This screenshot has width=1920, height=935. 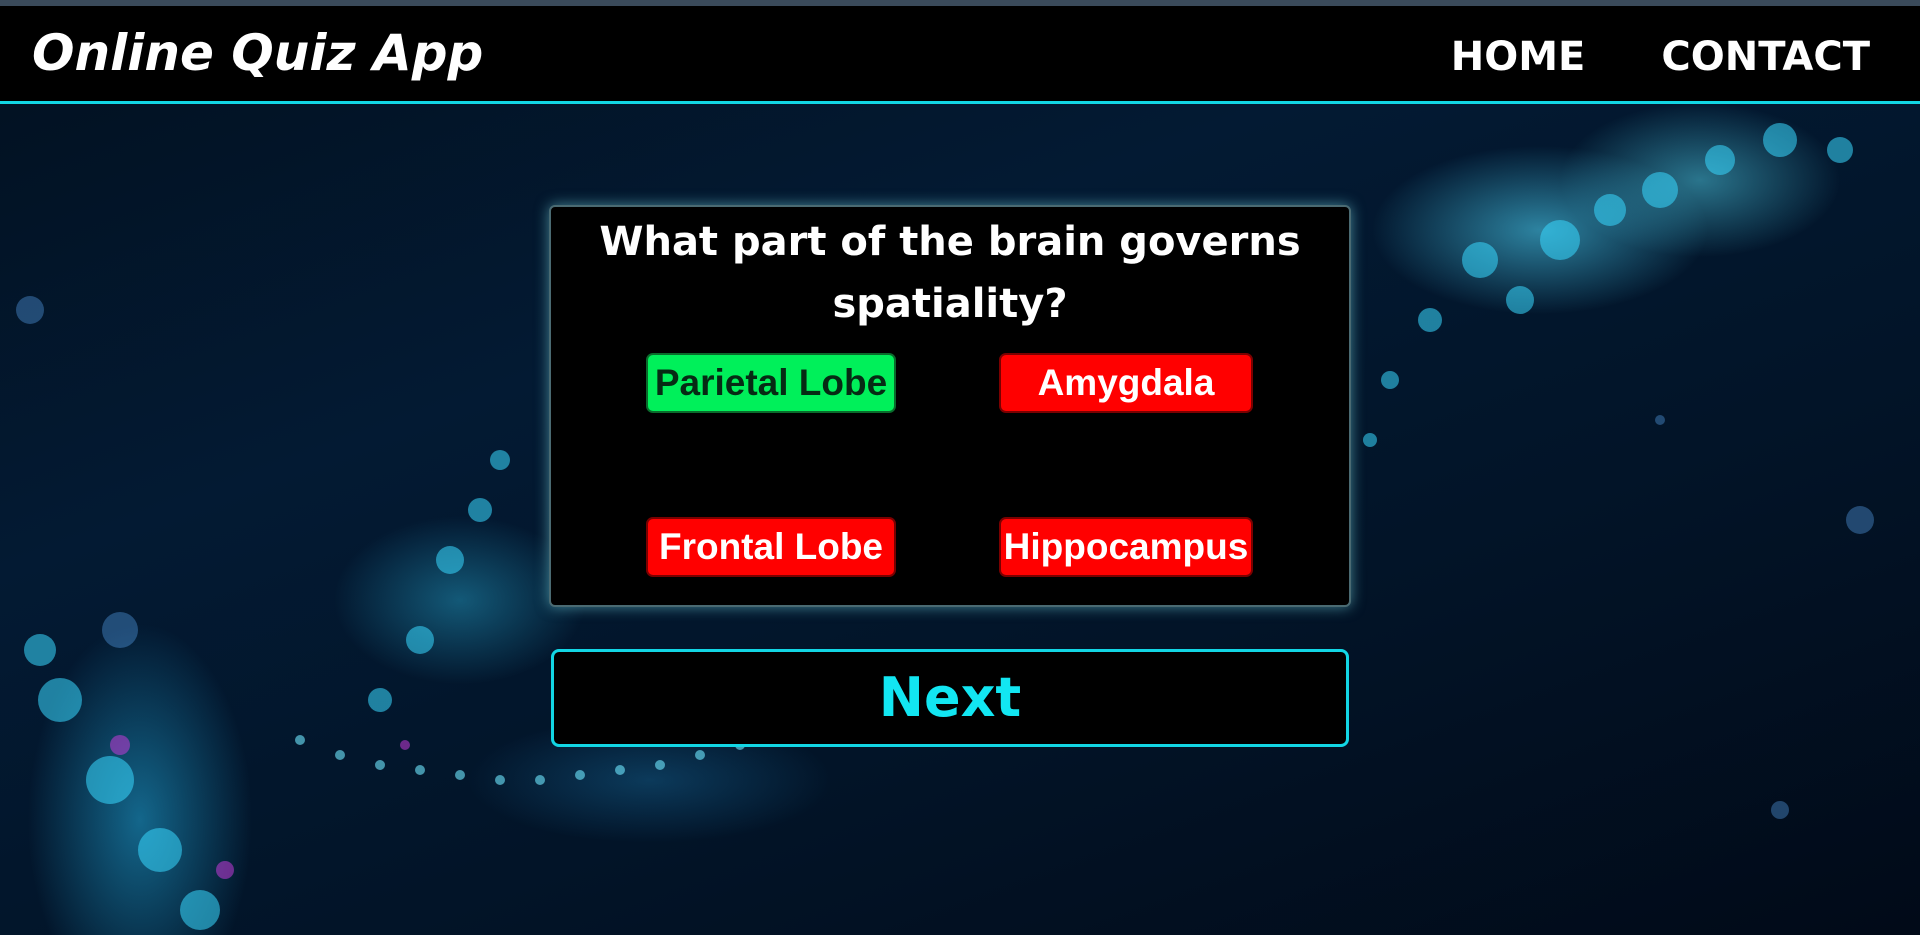 I want to click on navbar: Online Quiz App HOME CONTACT, so click(x=960, y=55).